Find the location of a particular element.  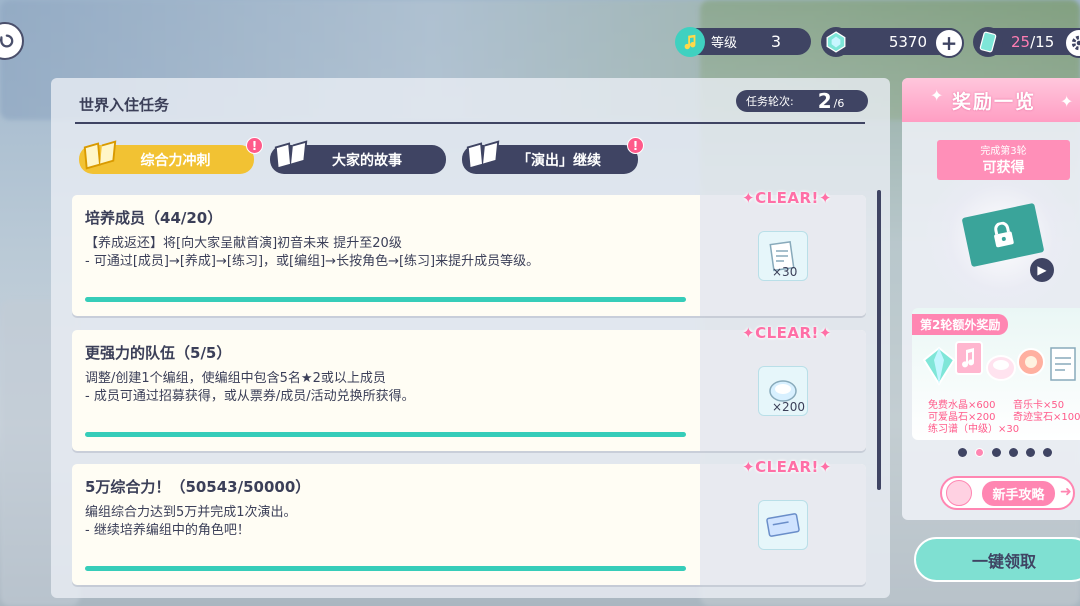

round-total: /6 is located at coordinates (839, 103).